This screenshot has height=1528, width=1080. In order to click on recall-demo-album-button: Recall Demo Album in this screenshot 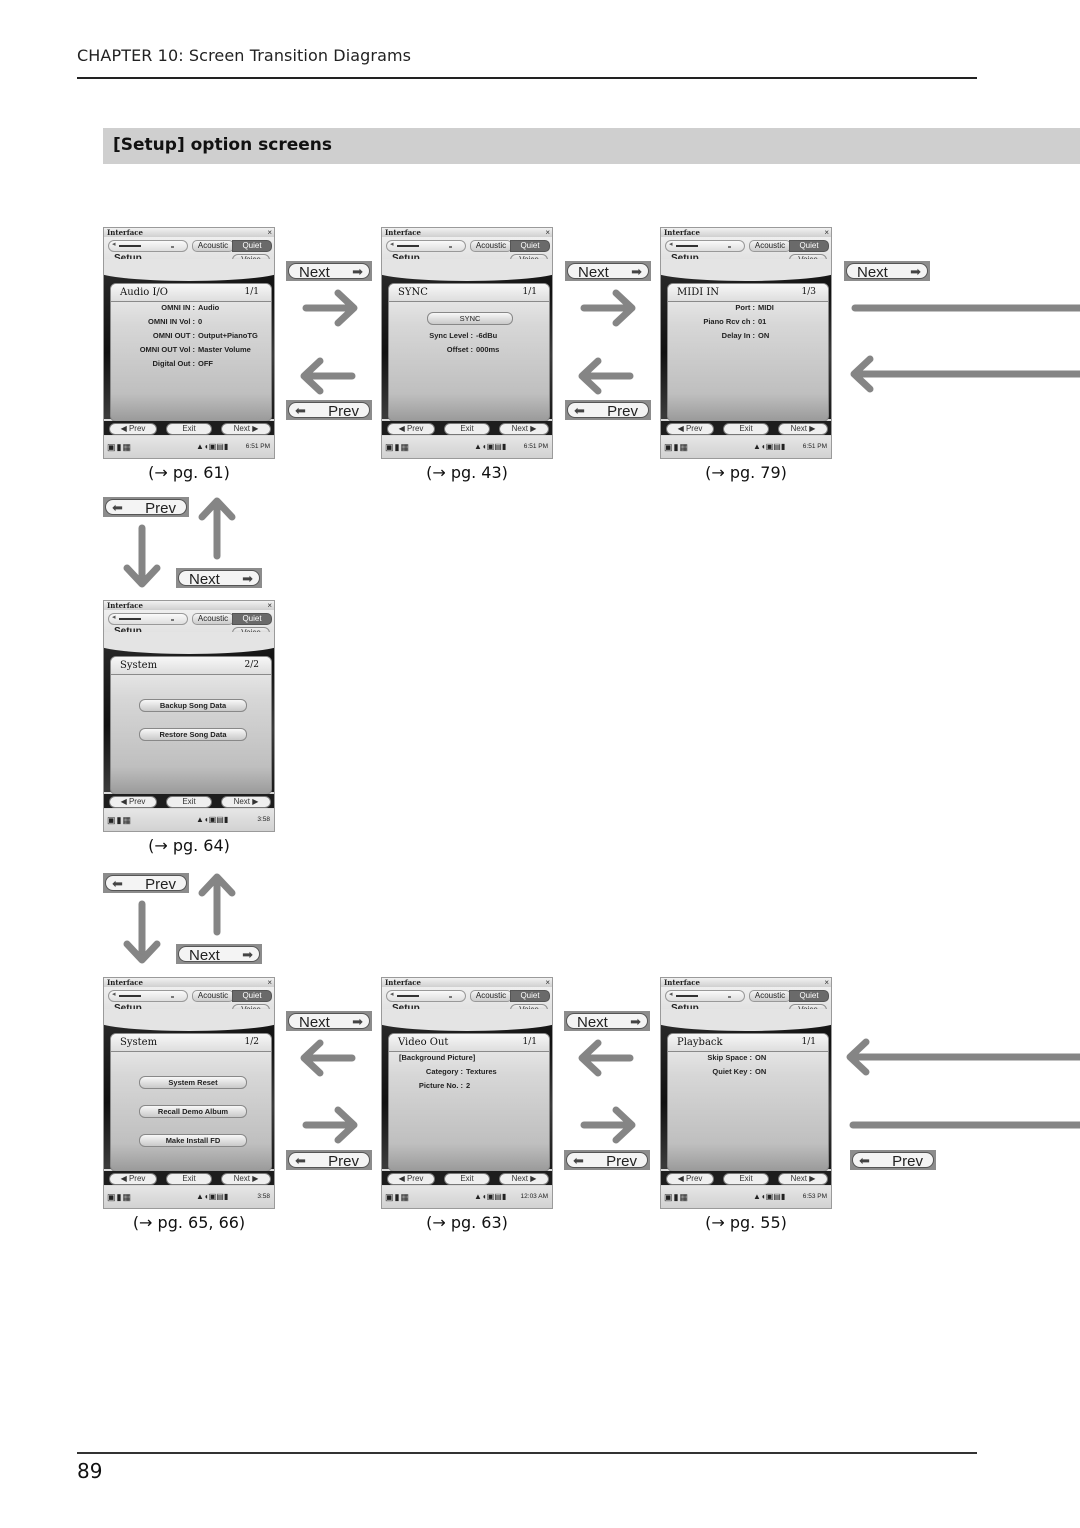, I will do `click(193, 1111)`.